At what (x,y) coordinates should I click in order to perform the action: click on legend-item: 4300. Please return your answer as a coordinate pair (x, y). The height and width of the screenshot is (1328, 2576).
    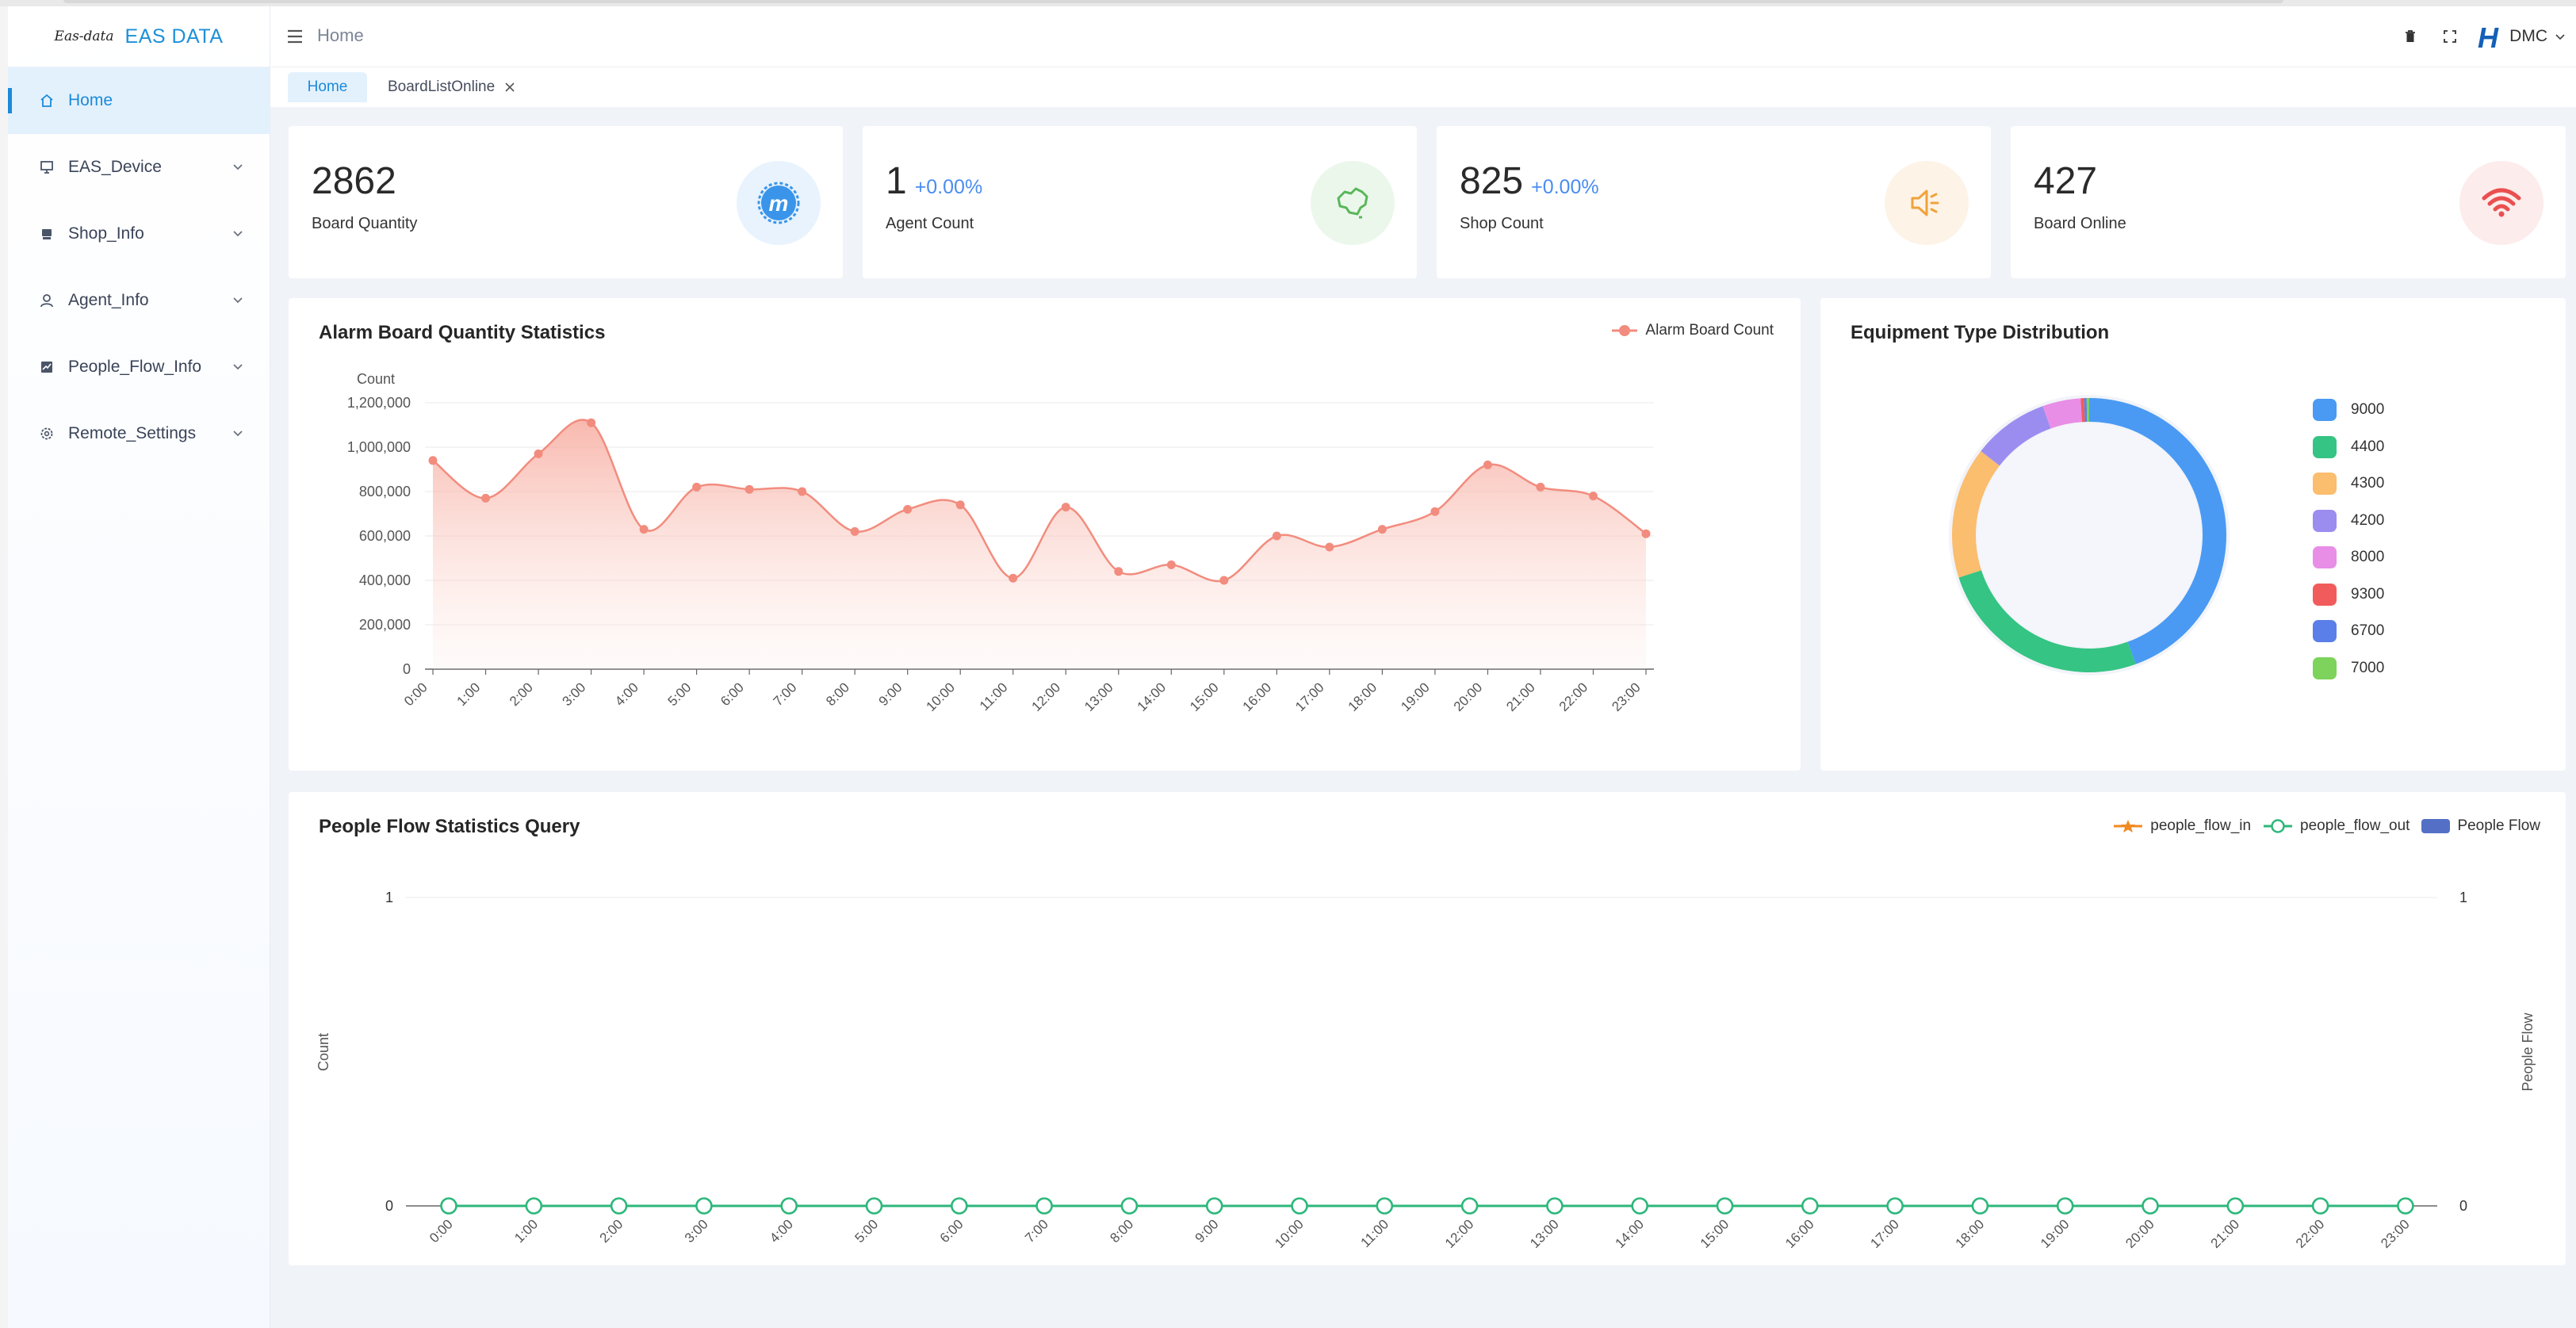
    Looking at the image, I should click on (2348, 484).